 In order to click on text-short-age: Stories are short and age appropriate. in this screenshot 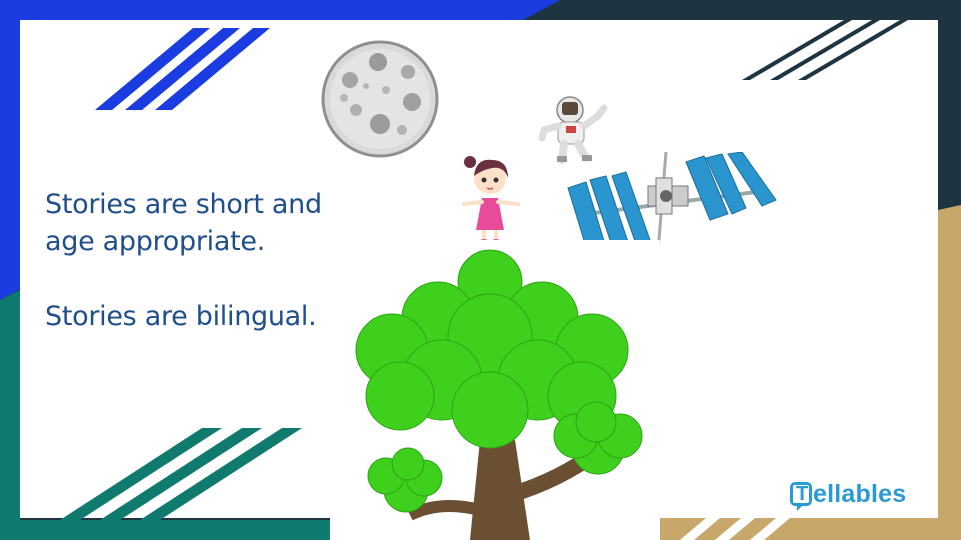, I will do `click(205, 223)`.